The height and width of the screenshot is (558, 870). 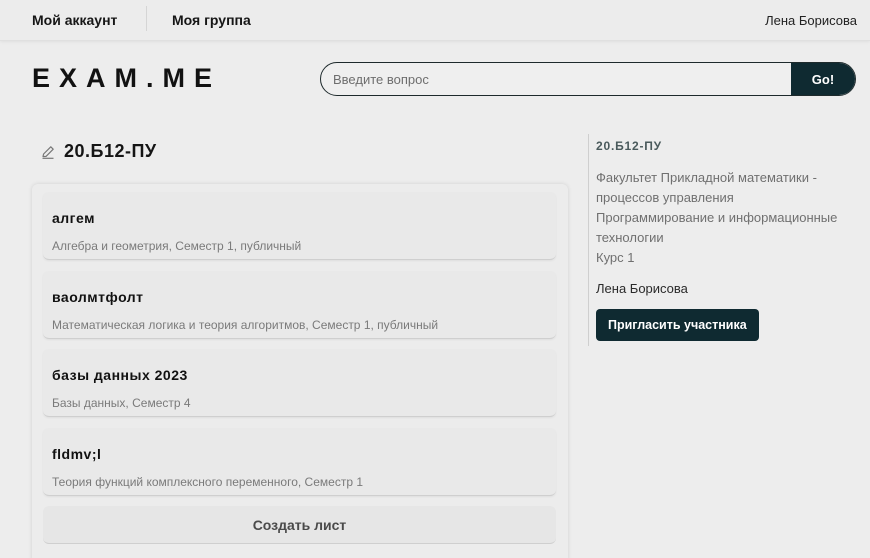 I want to click on list-item-description: Базы данных, Семестр 4, so click(x=121, y=403).